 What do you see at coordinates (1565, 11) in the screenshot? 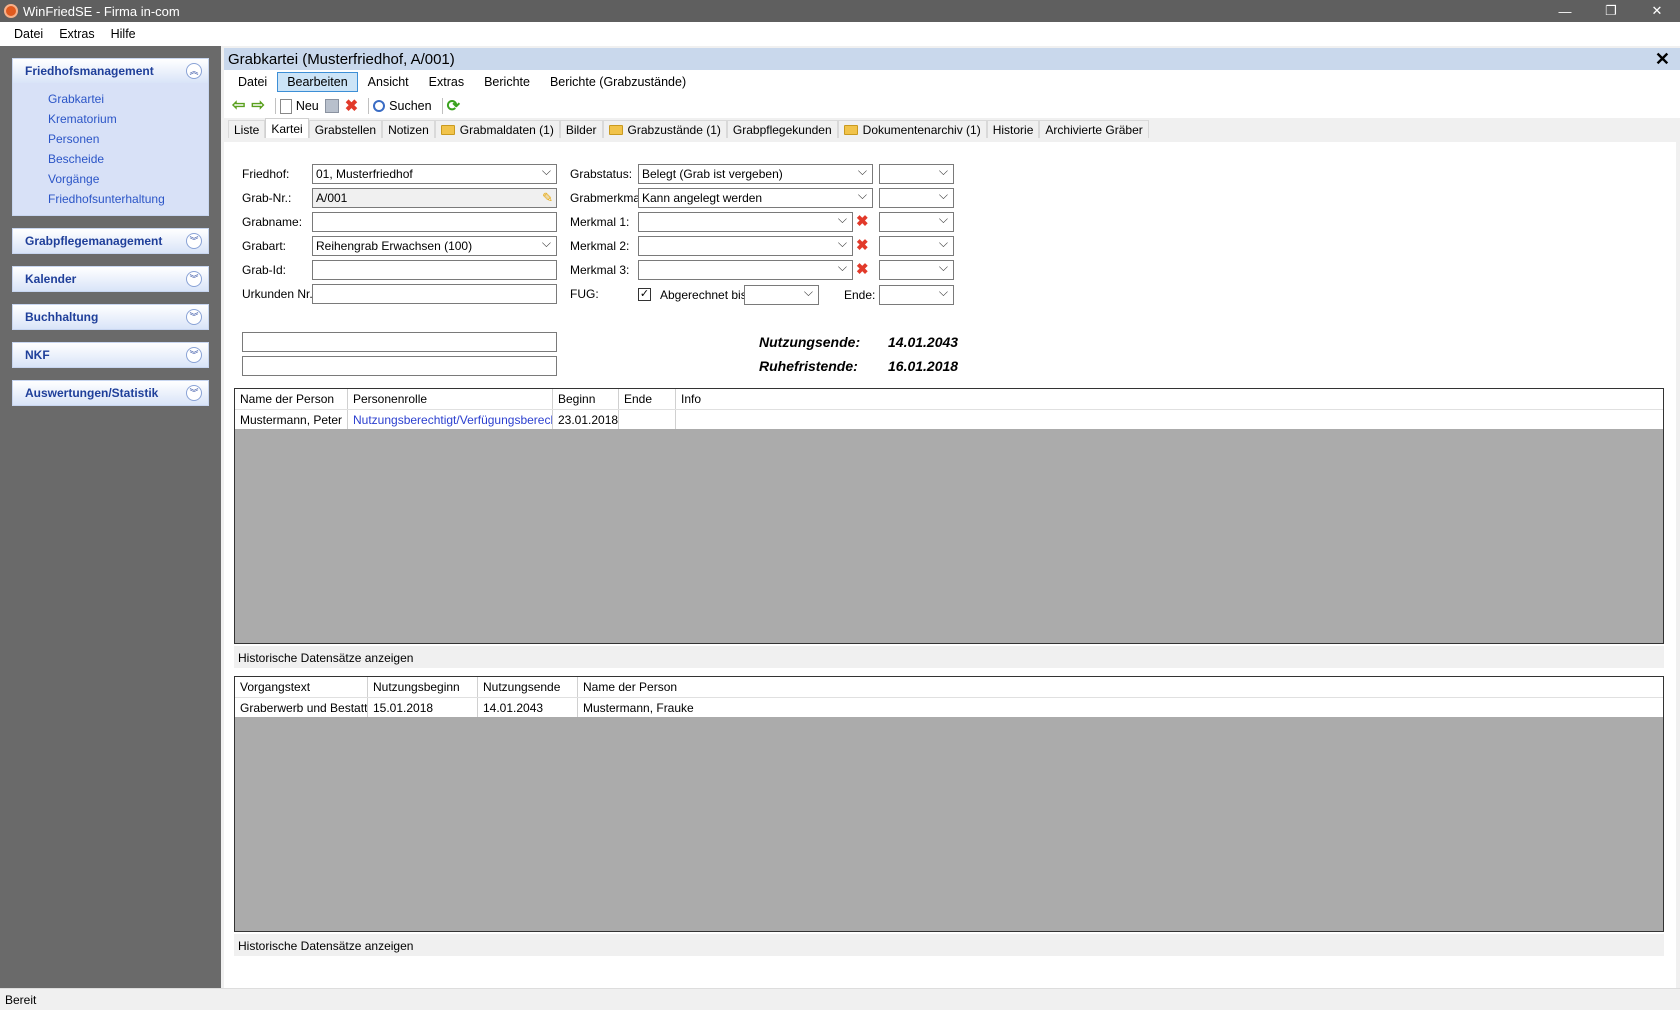
I see `minimize-button: —` at bounding box center [1565, 11].